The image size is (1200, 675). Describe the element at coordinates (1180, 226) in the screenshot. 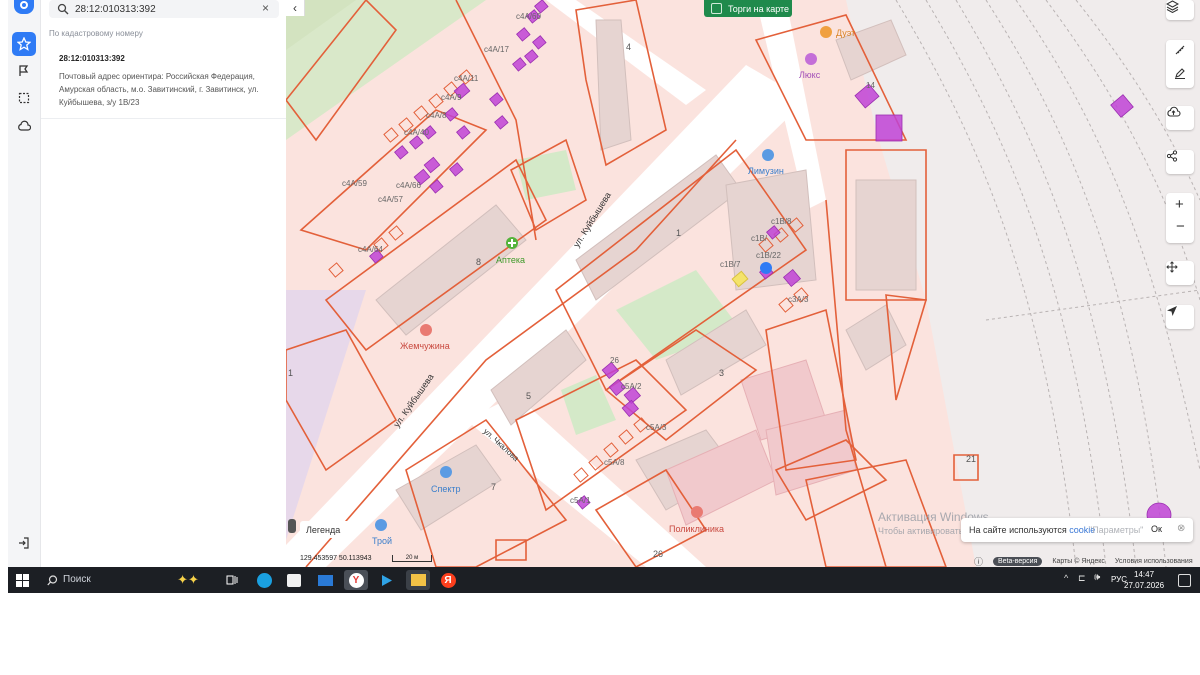

I see `zoom-out-icon: −` at that location.